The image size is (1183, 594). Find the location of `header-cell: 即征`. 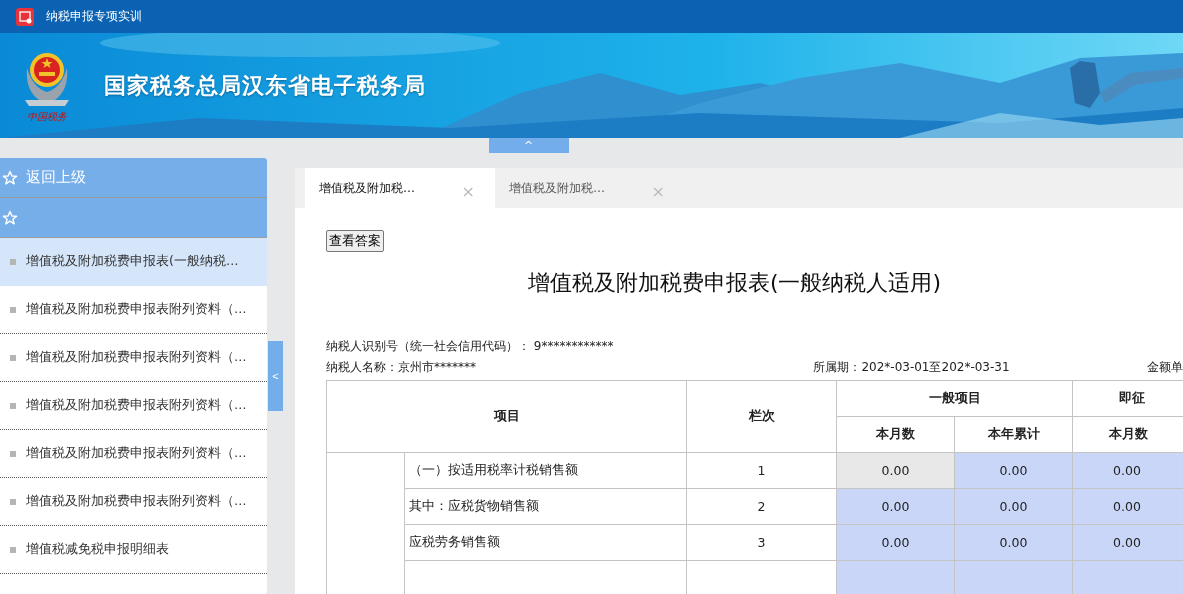

header-cell: 即征 is located at coordinates (1127, 398).